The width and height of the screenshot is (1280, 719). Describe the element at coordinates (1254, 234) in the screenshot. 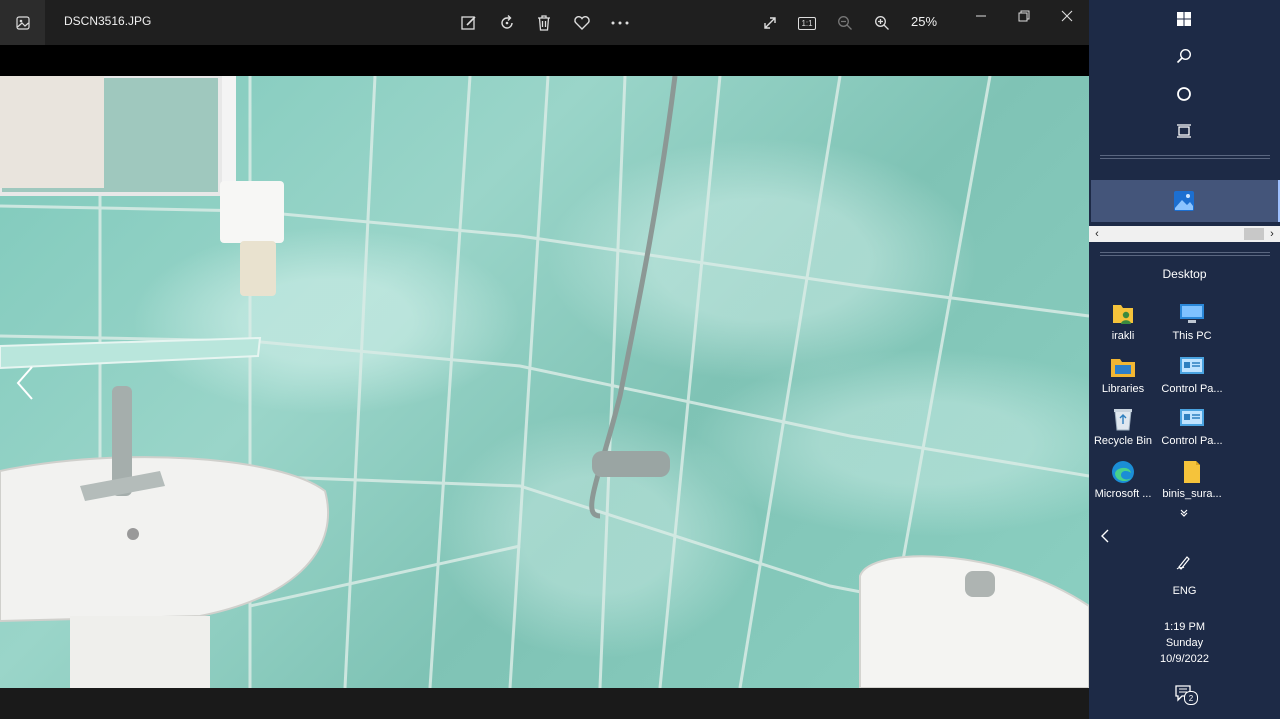

I see `scroll-thumb` at that location.